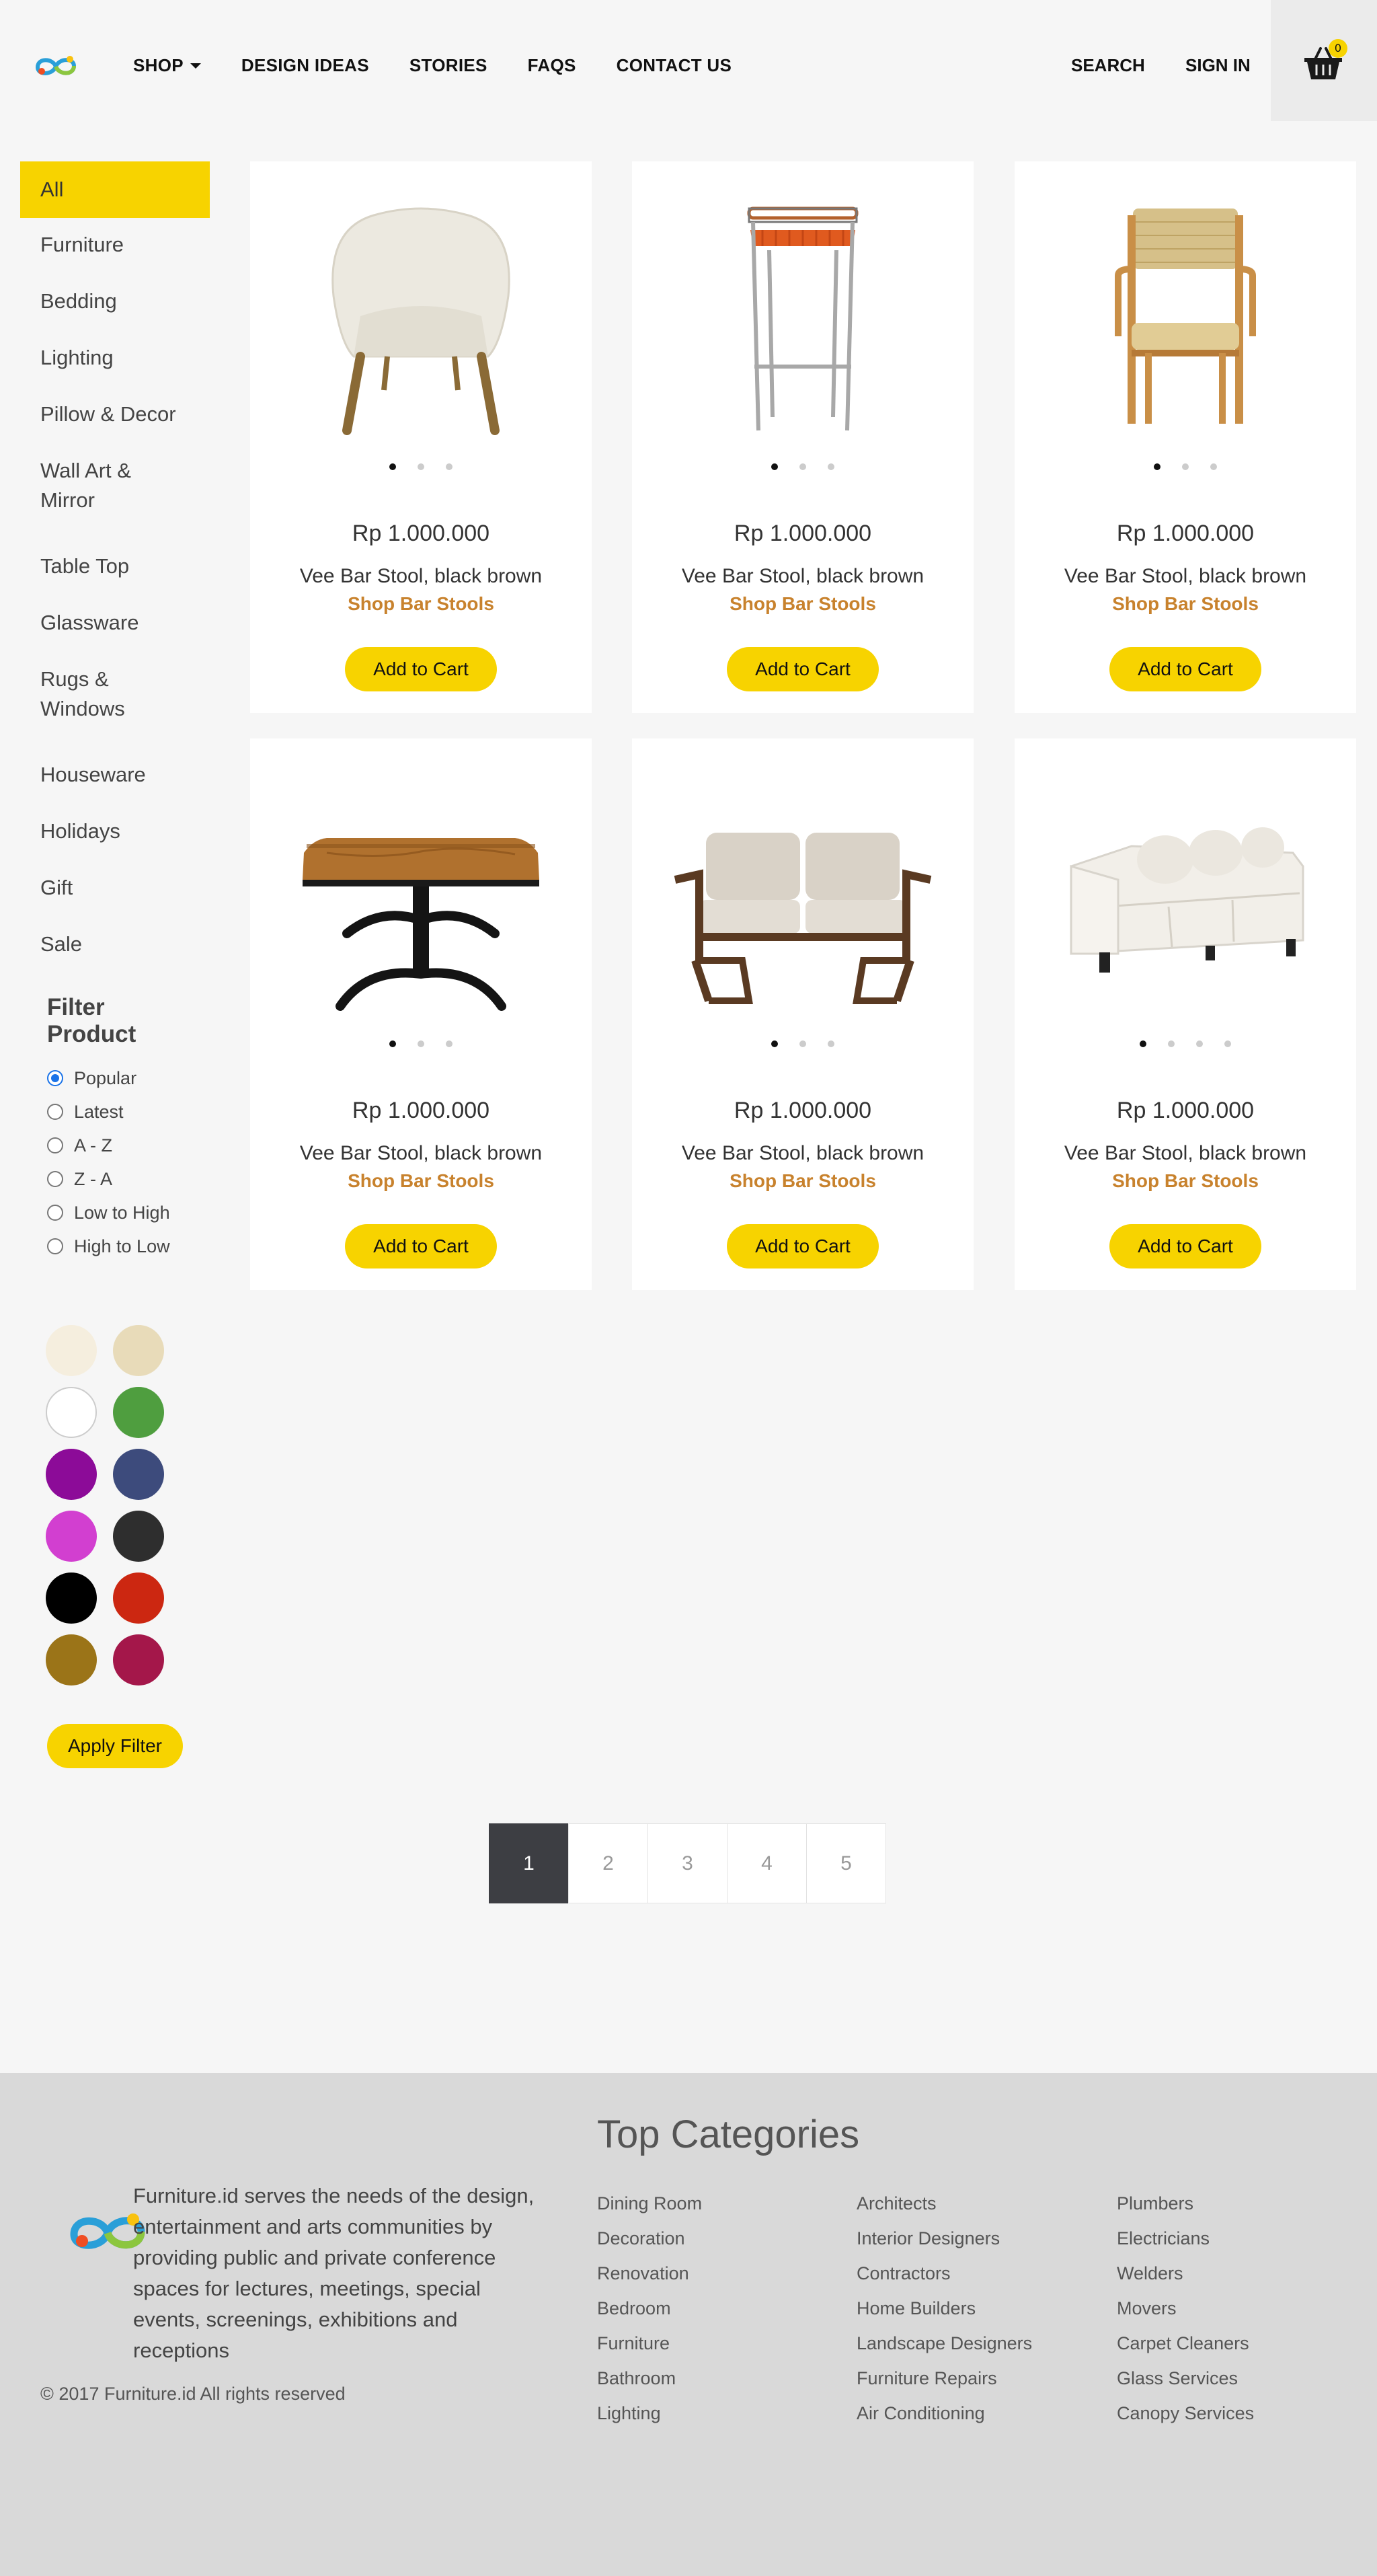  What do you see at coordinates (1185, 312) in the screenshot?
I see `product-image-wicker-chair` at bounding box center [1185, 312].